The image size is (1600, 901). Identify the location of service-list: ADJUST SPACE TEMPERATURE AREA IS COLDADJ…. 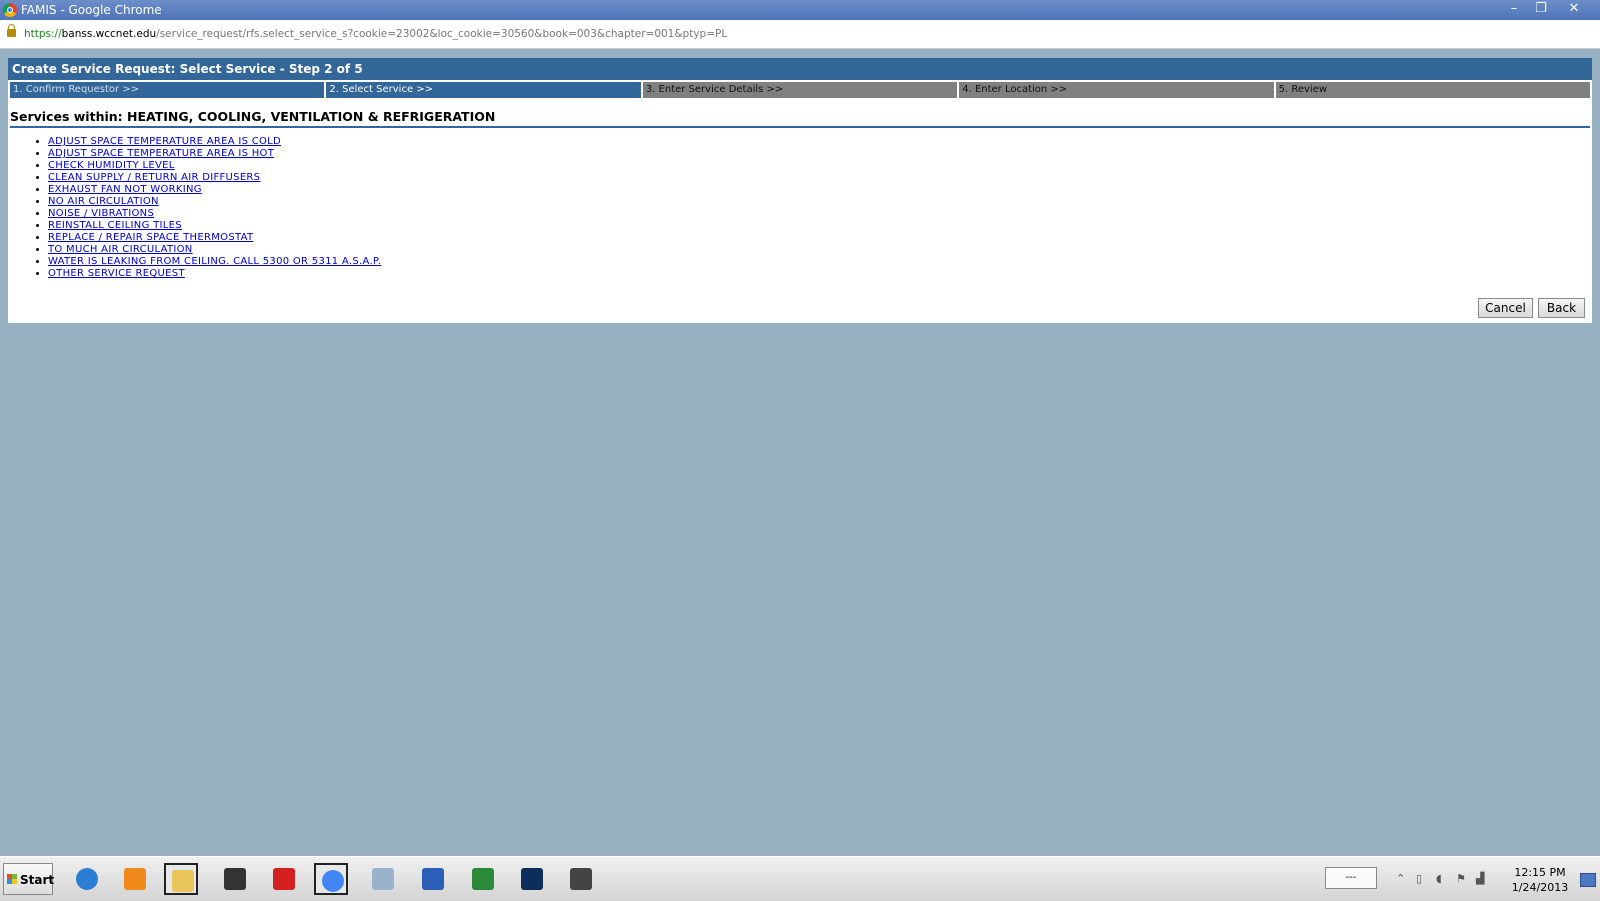
(214, 208).